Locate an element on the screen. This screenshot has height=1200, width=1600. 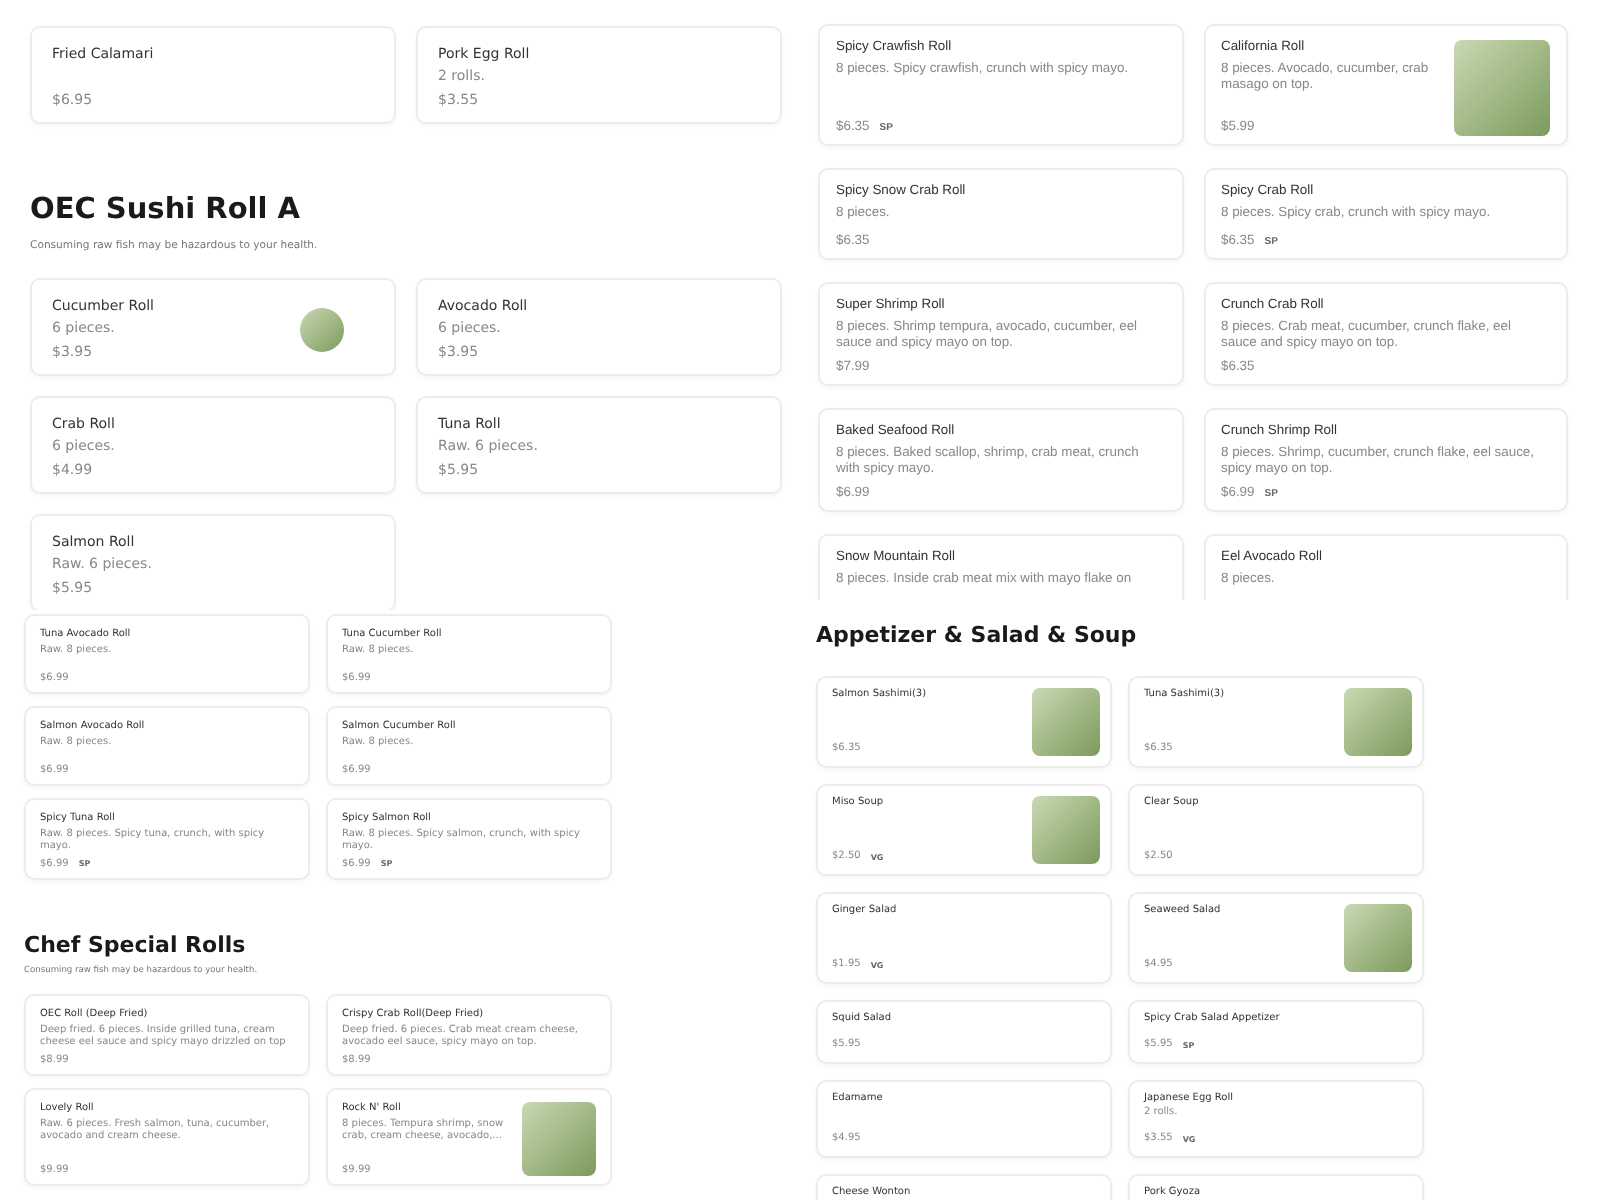
section-heading: OEC Sushi Roll A is located at coordinates (166, 210).